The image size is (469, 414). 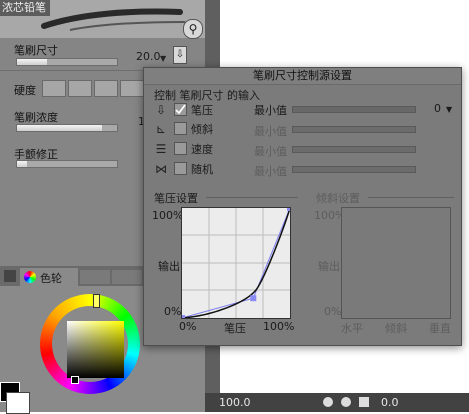 What do you see at coordinates (337, 402) in the screenshot?
I see `canvas-status-bar: 100.0 0.0` at bounding box center [337, 402].